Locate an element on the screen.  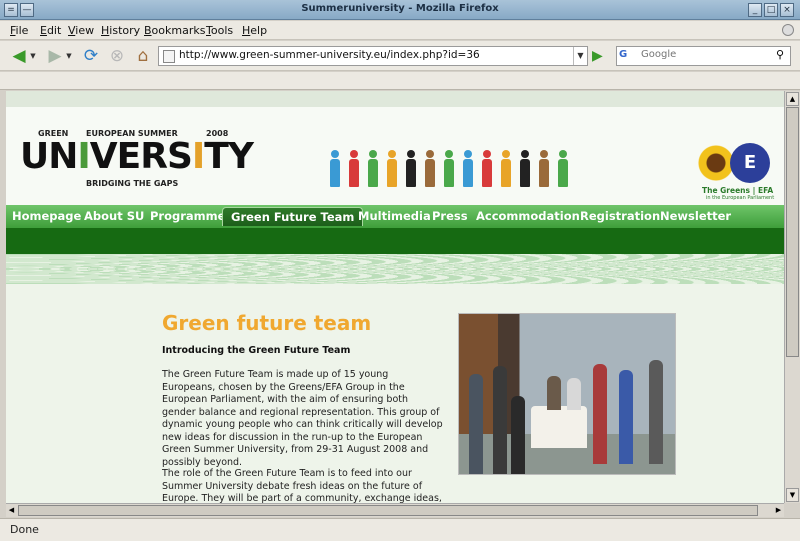
forward-icon: ▶ is located at coordinates (55, 56).